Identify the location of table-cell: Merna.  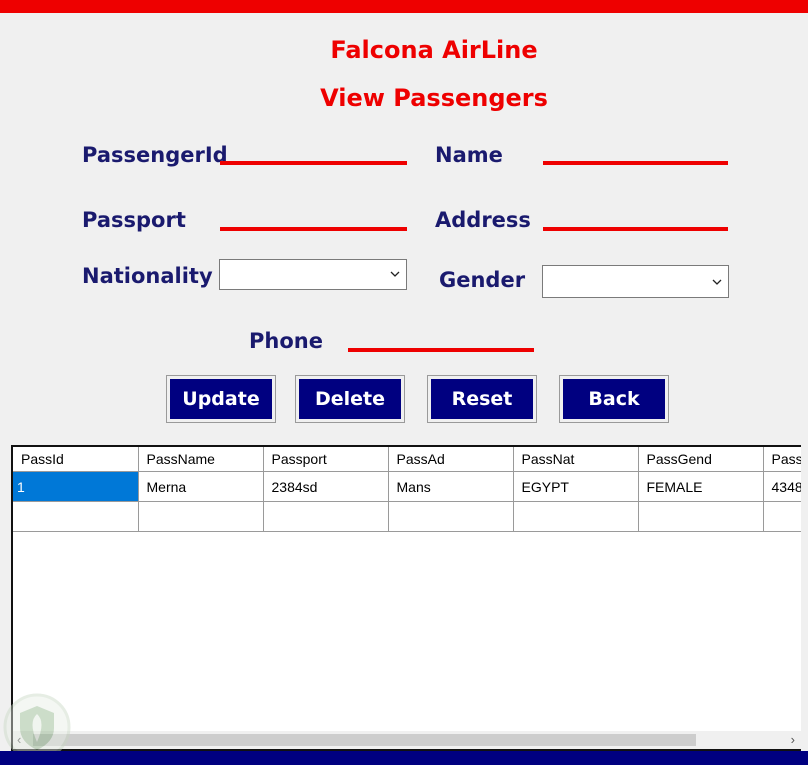
(201, 486).